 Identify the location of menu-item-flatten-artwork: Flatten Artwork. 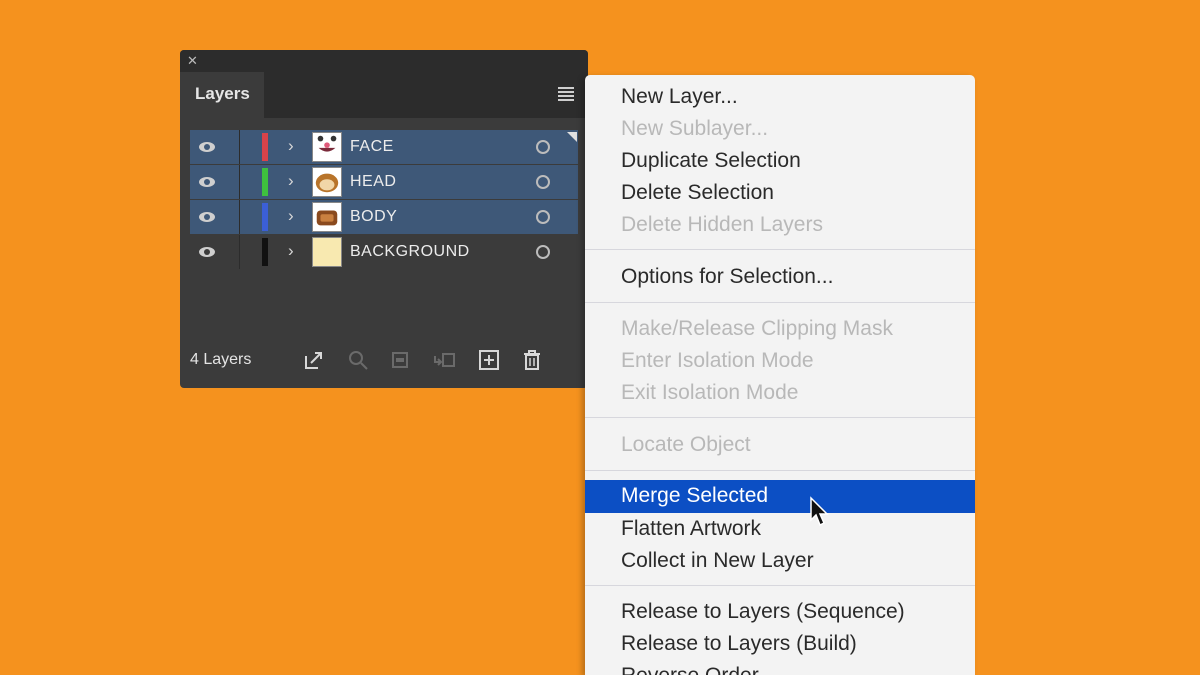
(691, 529).